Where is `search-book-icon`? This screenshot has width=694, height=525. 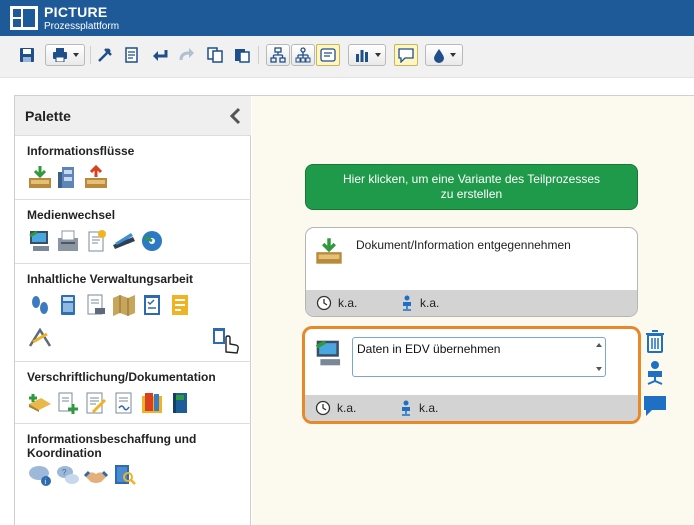
search-book-icon is located at coordinates (124, 475).